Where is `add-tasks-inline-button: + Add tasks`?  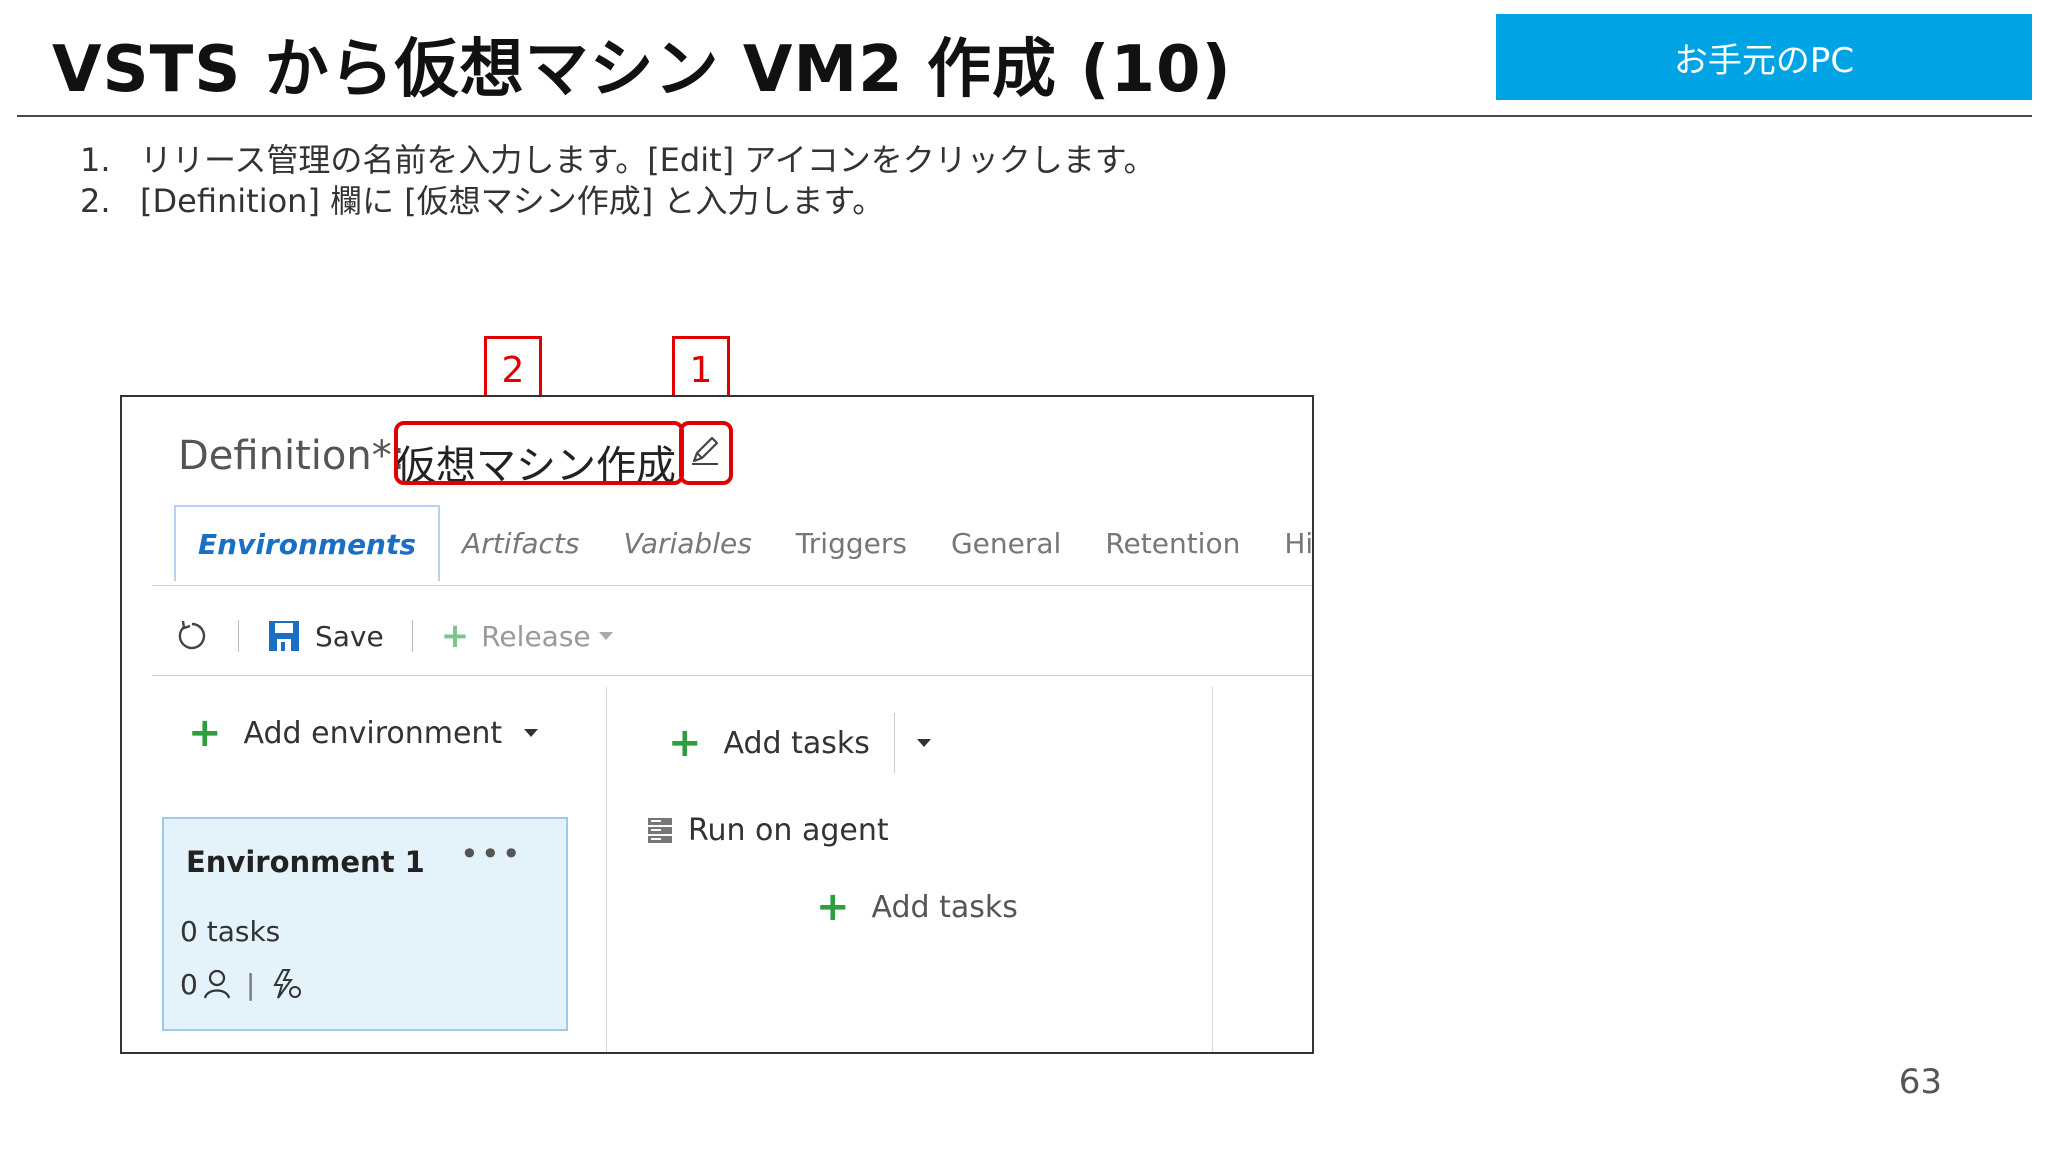 add-tasks-inline-button: + Add tasks is located at coordinates (917, 907).